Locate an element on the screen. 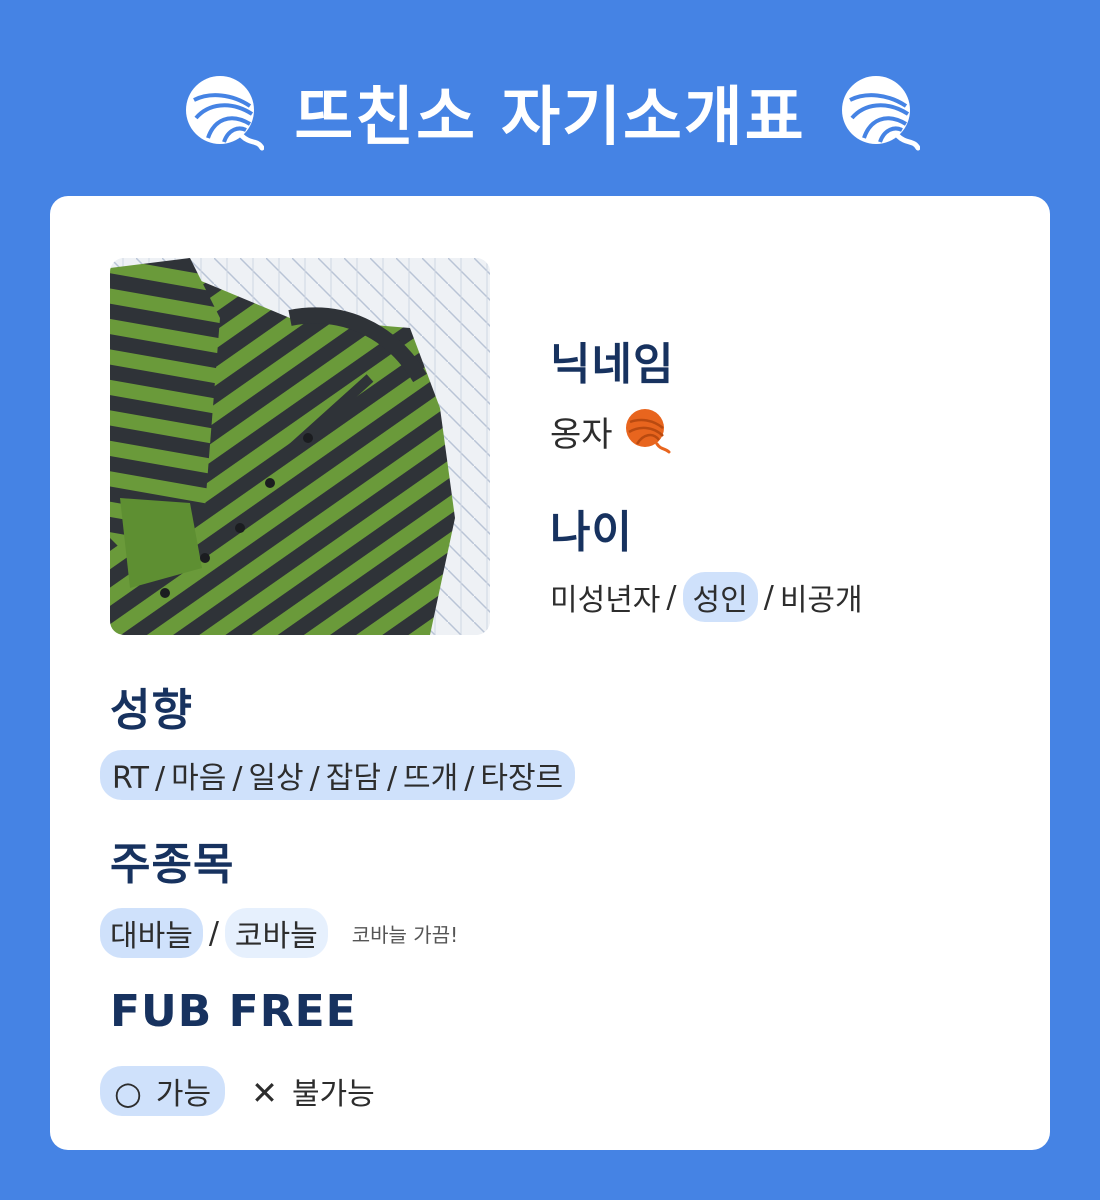 The width and height of the screenshot is (1100, 1200). main-type-option-crochet: 코바늘 is located at coordinates (276, 933).